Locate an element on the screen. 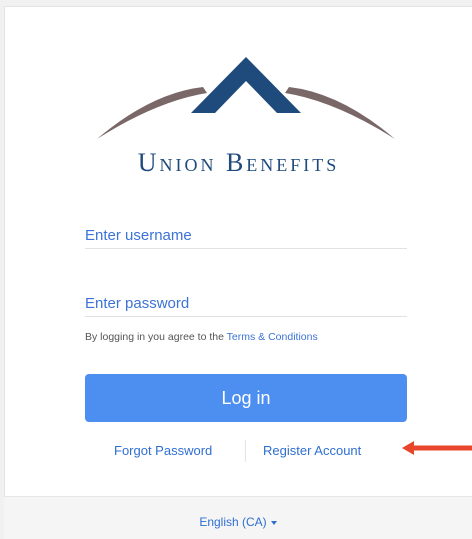 This screenshot has height=539, width=472. language-selector: English (CA) is located at coordinates (238, 522).